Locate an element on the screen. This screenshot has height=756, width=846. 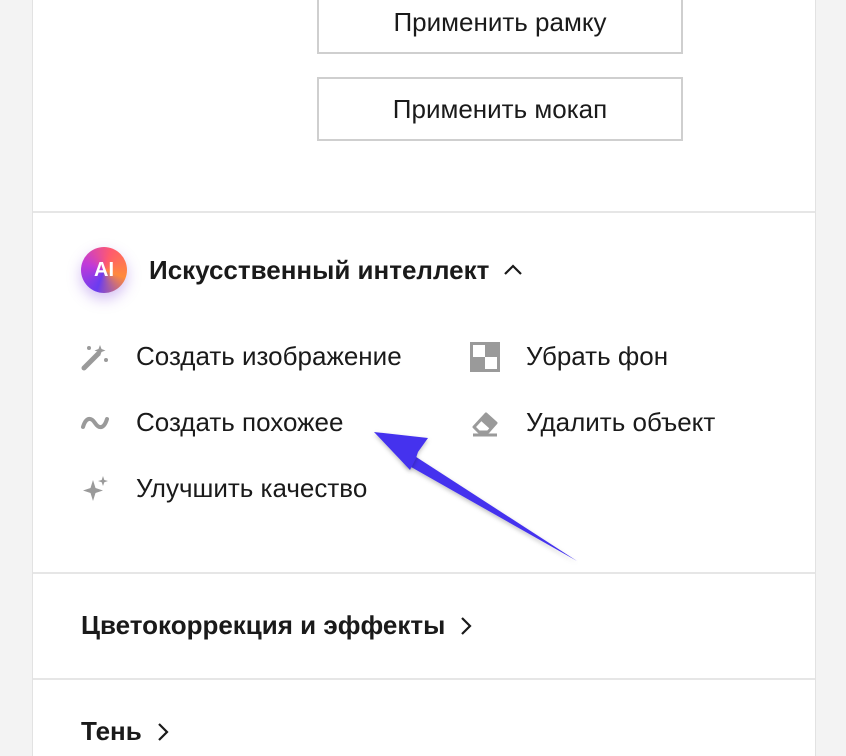
shadow-section-header: Тень is located at coordinates (125, 731).